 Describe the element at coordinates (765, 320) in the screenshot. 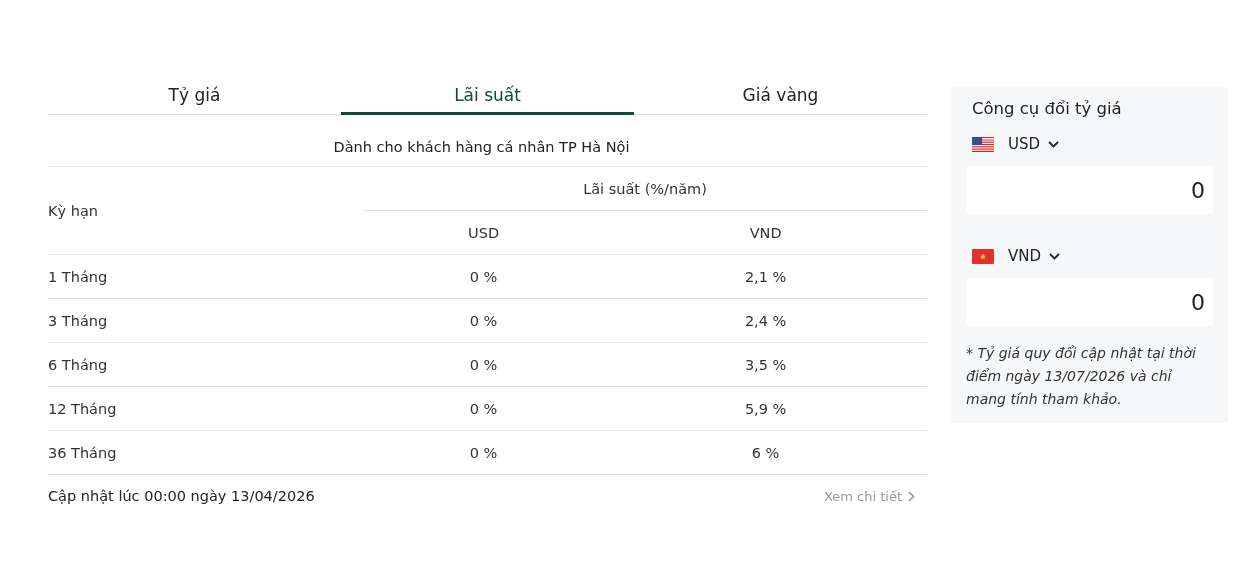

I see `table-cell: 2,4 %` at that location.